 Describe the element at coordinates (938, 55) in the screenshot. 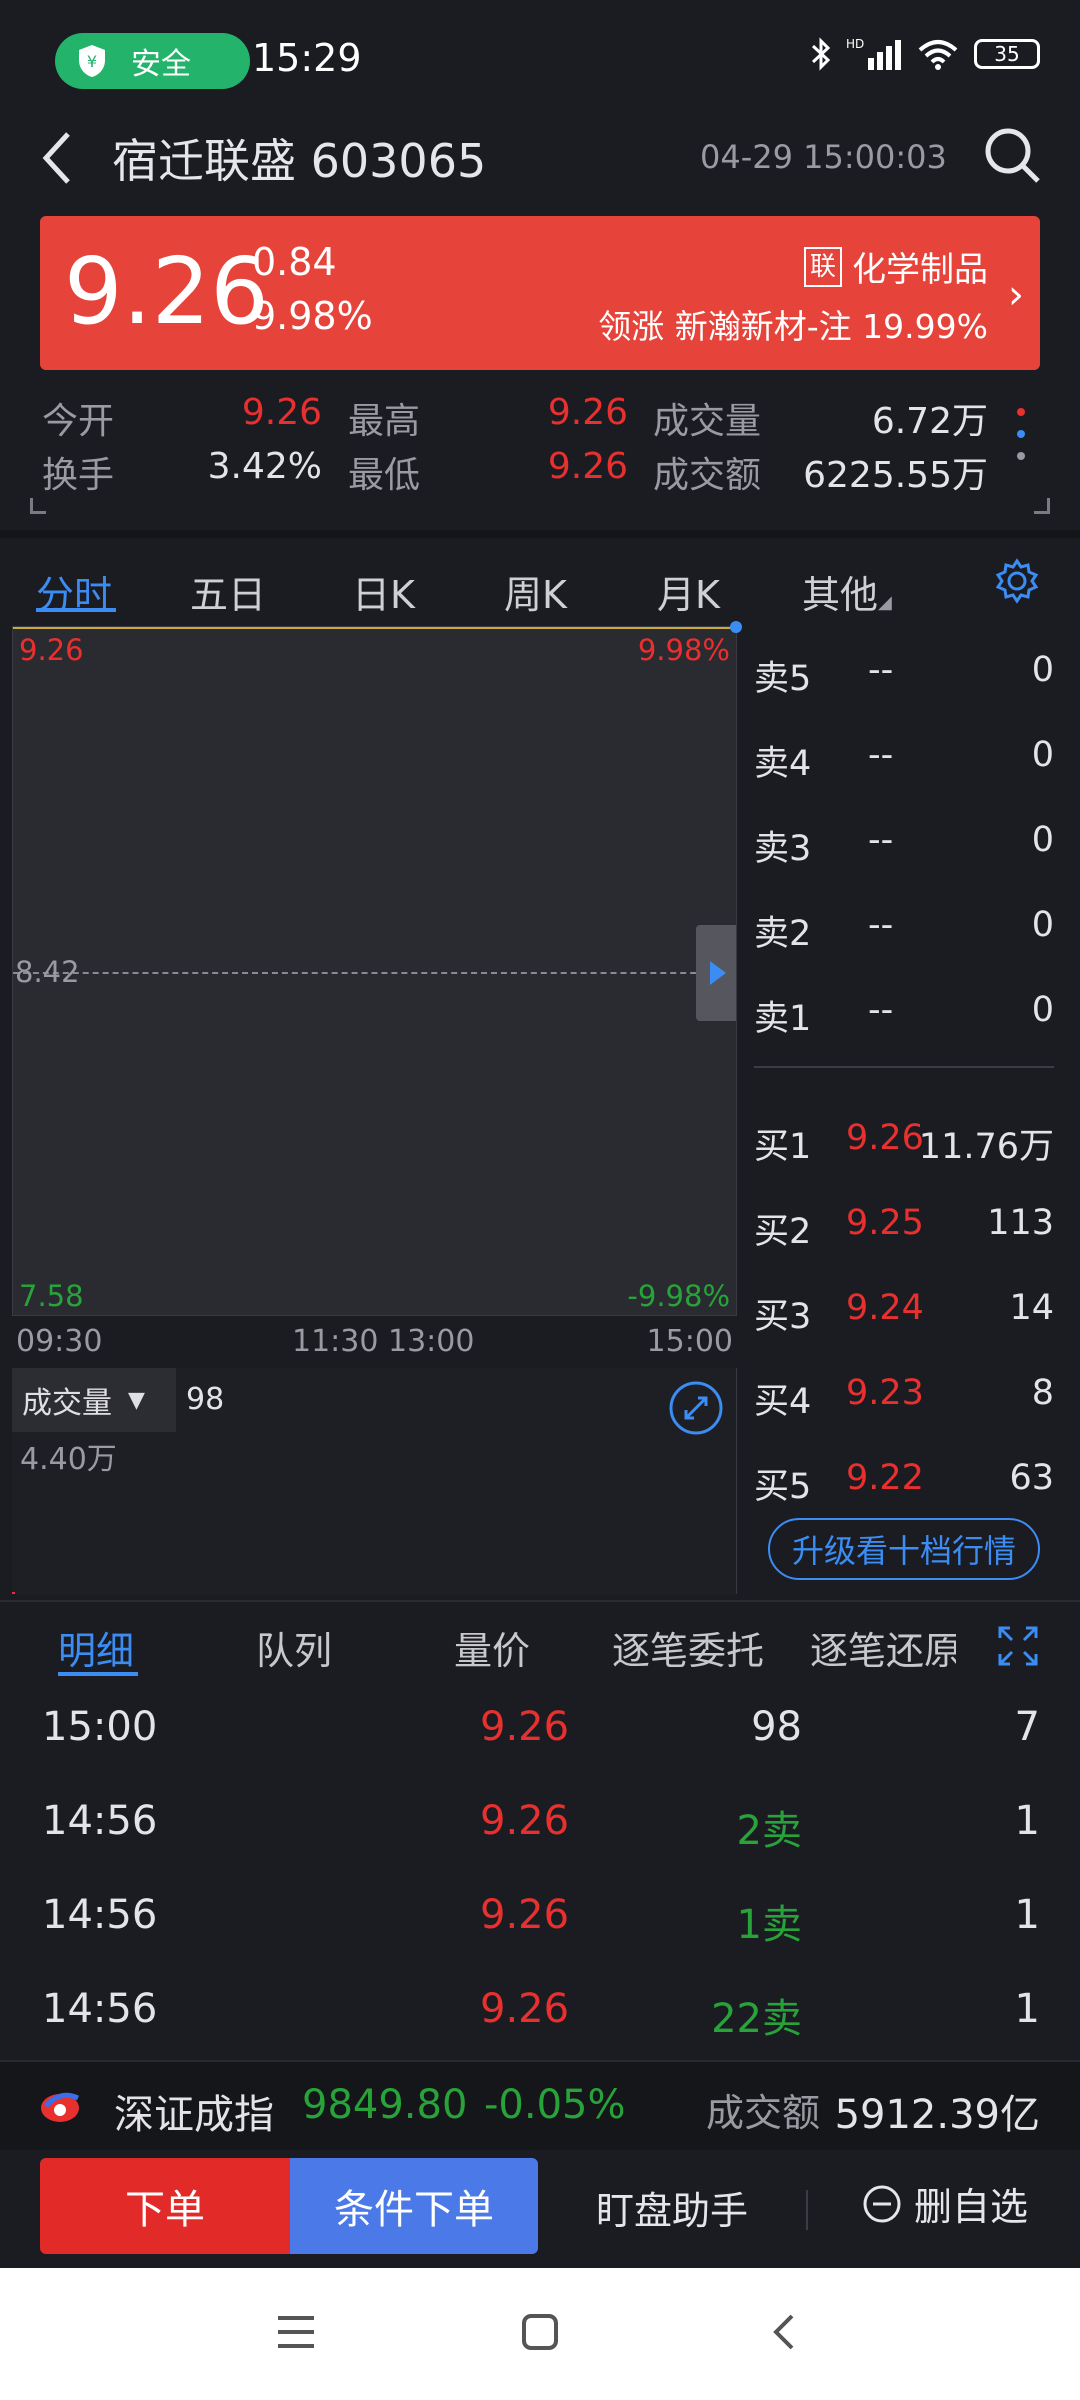

I see `wifi-icon` at that location.